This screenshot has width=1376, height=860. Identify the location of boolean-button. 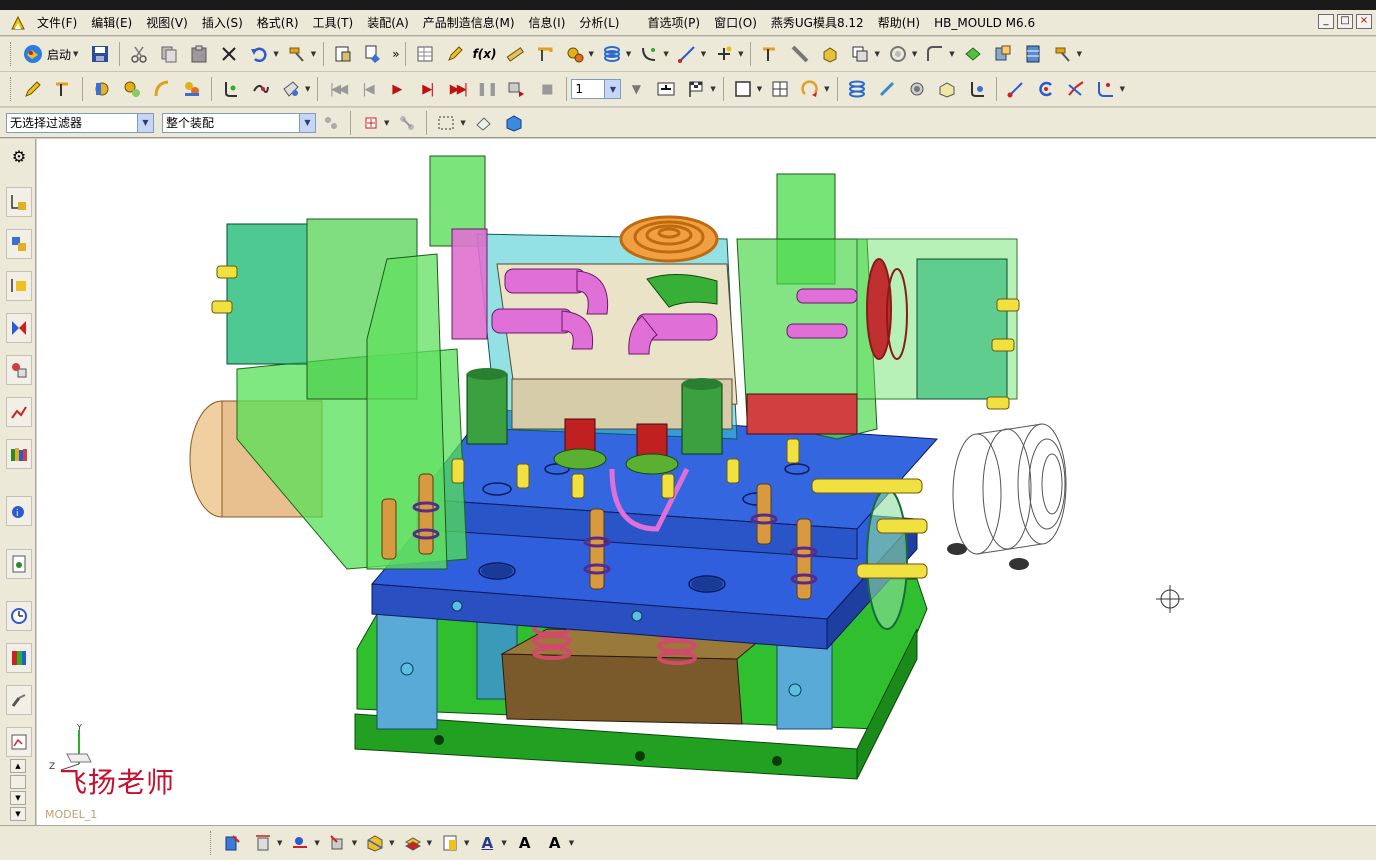
(860, 54).